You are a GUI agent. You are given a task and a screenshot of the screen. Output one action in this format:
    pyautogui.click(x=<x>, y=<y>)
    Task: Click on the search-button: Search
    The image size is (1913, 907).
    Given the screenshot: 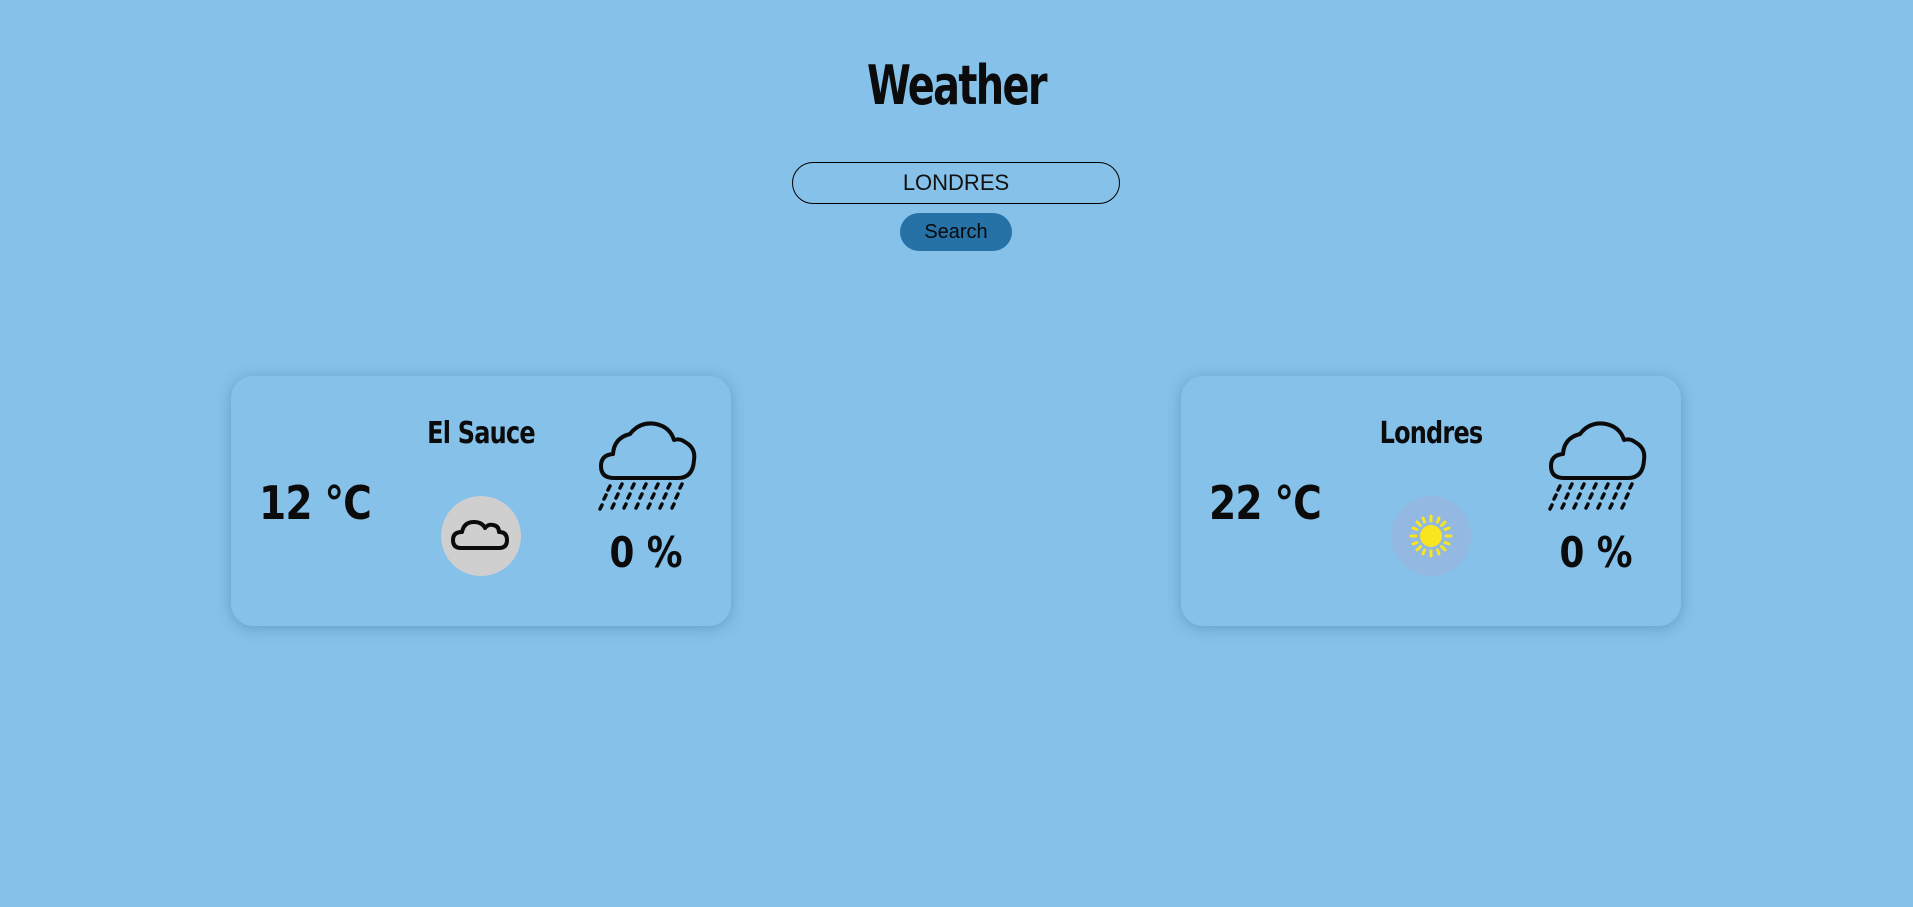 What is the action you would take?
    pyautogui.click(x=956, y=232)
    